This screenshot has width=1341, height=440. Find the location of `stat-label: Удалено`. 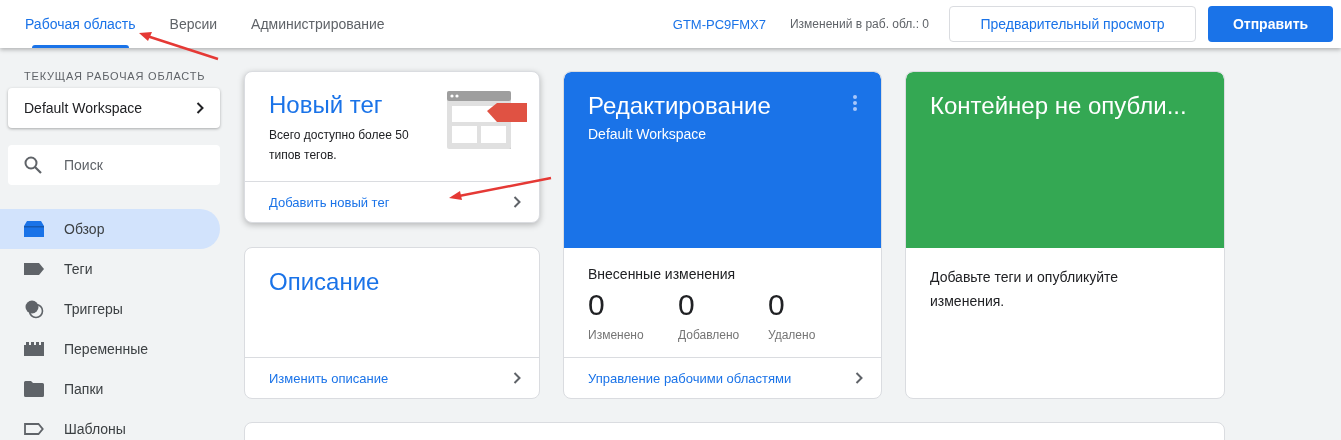

stat-label: Удалено is located at coordinates (792, 335).